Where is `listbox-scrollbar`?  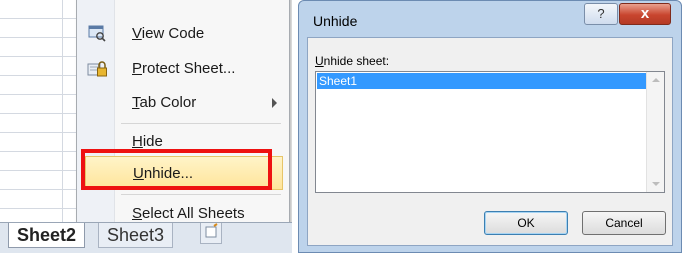 listbox-scrollbar is located at coordinates (655, 132).